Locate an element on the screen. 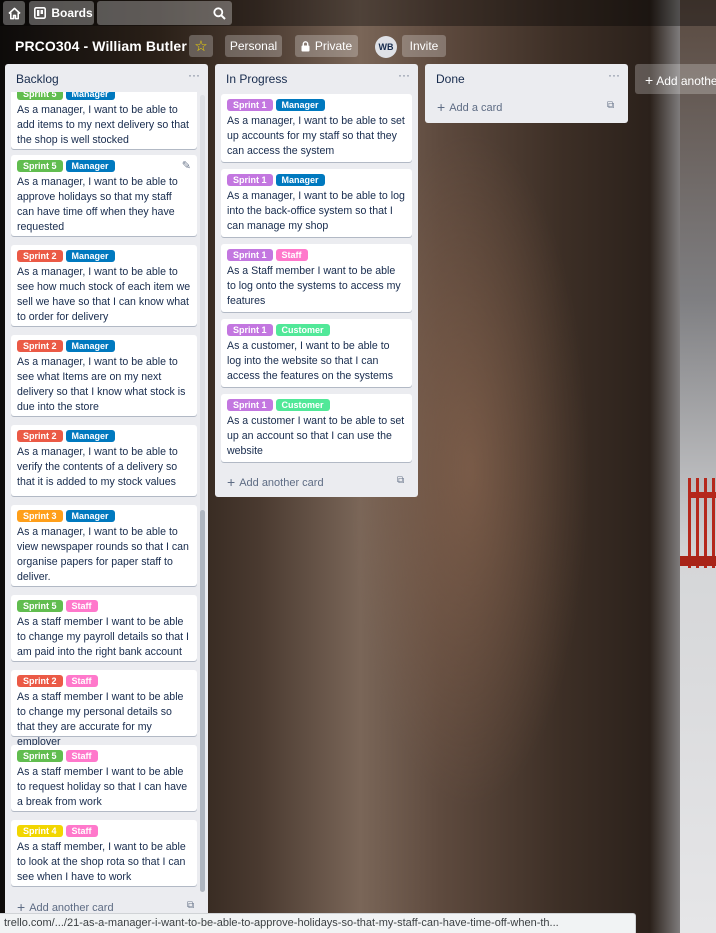 The height and width of the screenshot is (933, 716). home-button is located at coordinates (14, 13).